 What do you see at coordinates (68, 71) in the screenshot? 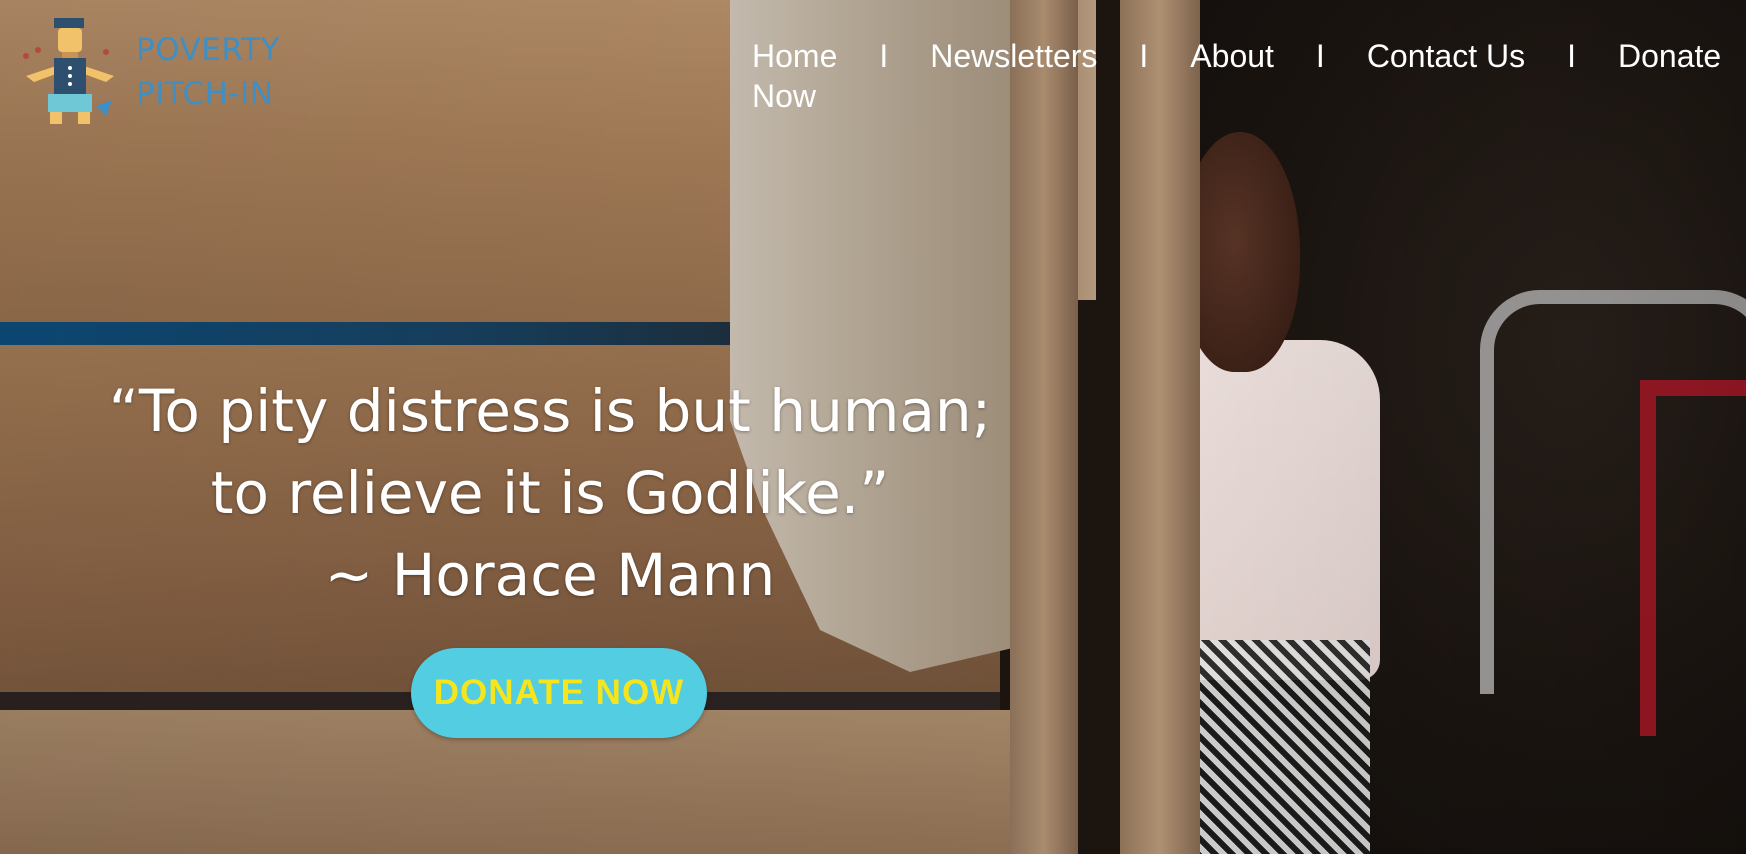
I see `volunteer-figure-icon` at bounding box center [68, 71].